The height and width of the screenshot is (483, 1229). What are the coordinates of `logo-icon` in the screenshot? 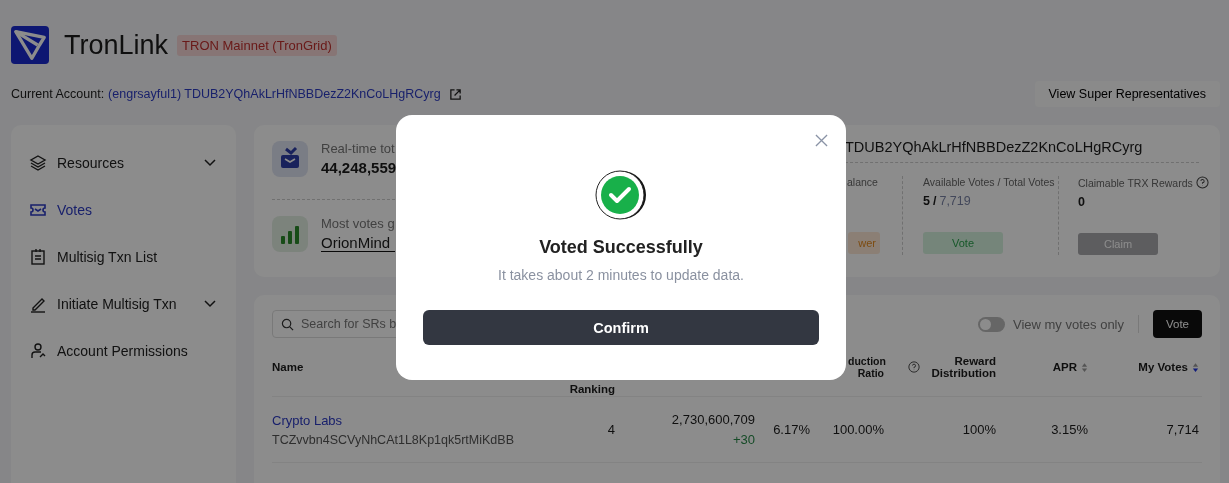 It's located at (30, 45).